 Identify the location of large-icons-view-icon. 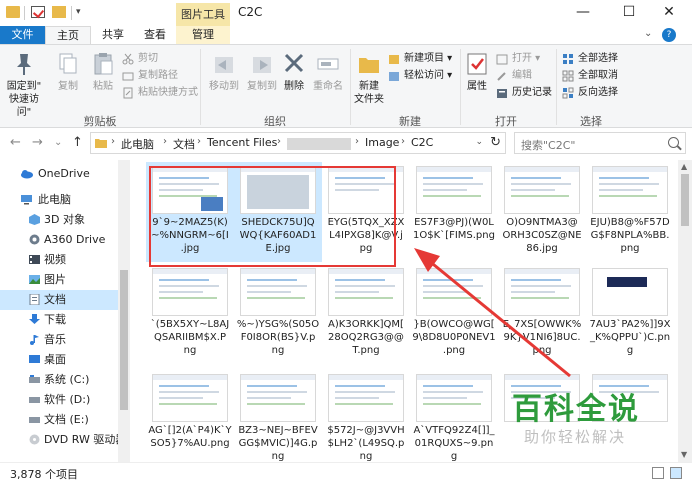
(676, 473).